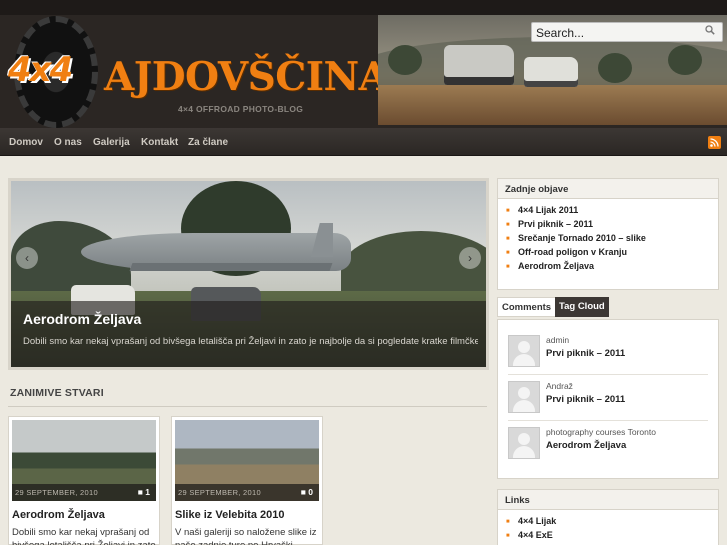  Describe the element at coordinates (616, 32) in the screenshot. I see `search-input` at that location.